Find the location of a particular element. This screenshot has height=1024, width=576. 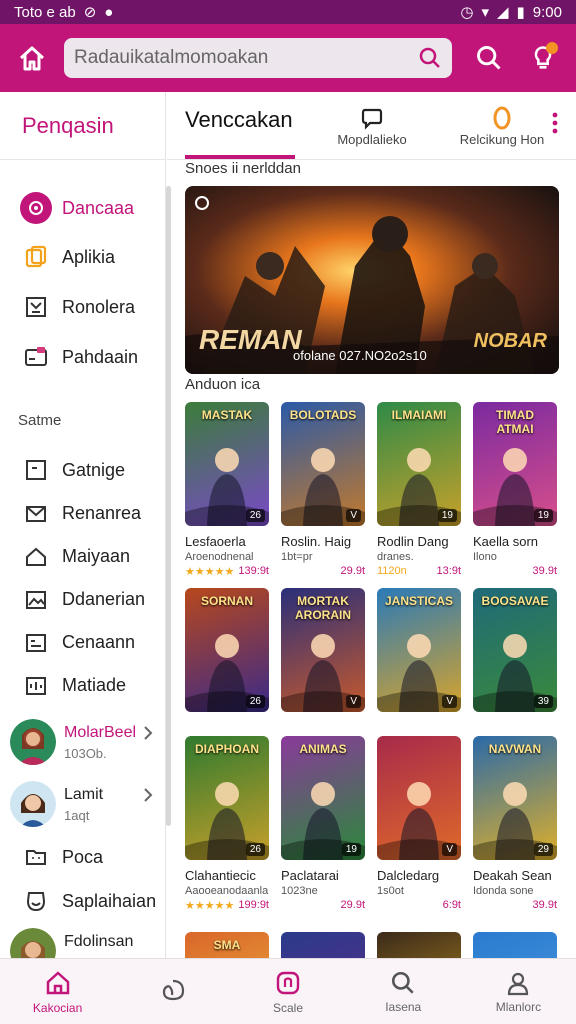

game-logo-text: SMA is located at coordinates (227, 945).